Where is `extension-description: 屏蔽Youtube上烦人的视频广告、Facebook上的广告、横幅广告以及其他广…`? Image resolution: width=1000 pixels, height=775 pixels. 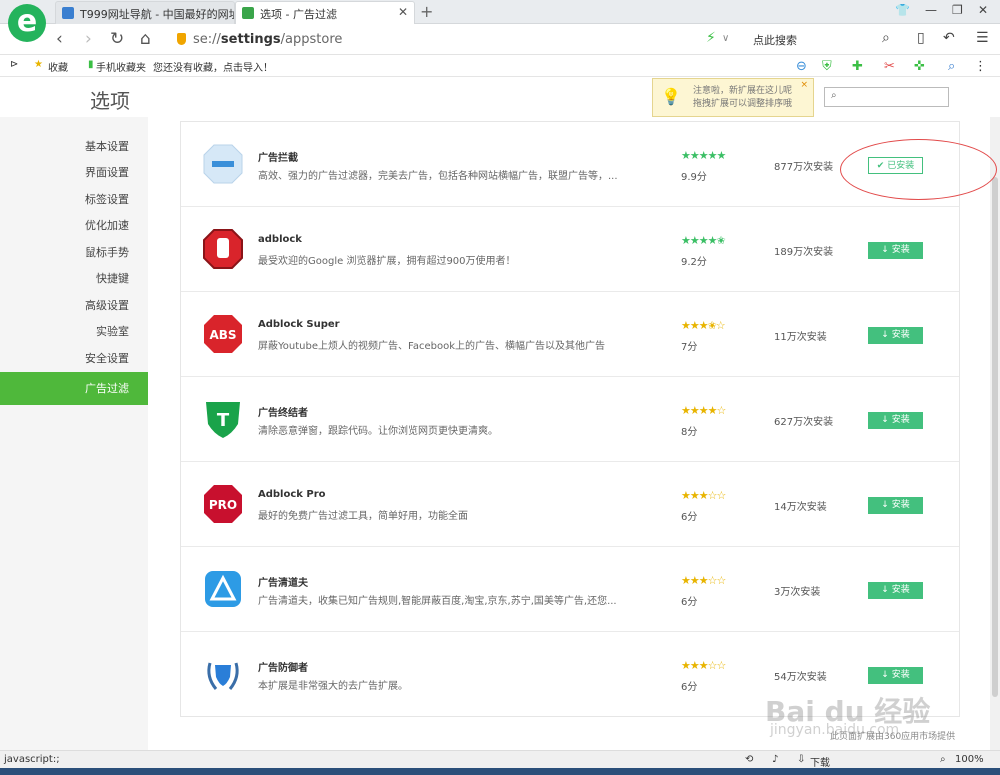 extension-description: 屏蔽Youtube上烦人的视频广告、Facebook上的广告、横幅广告以及其他广… is located at coordinates (431, 346).